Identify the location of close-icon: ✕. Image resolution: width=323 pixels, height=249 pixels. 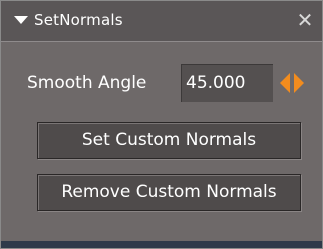
(305, 20).